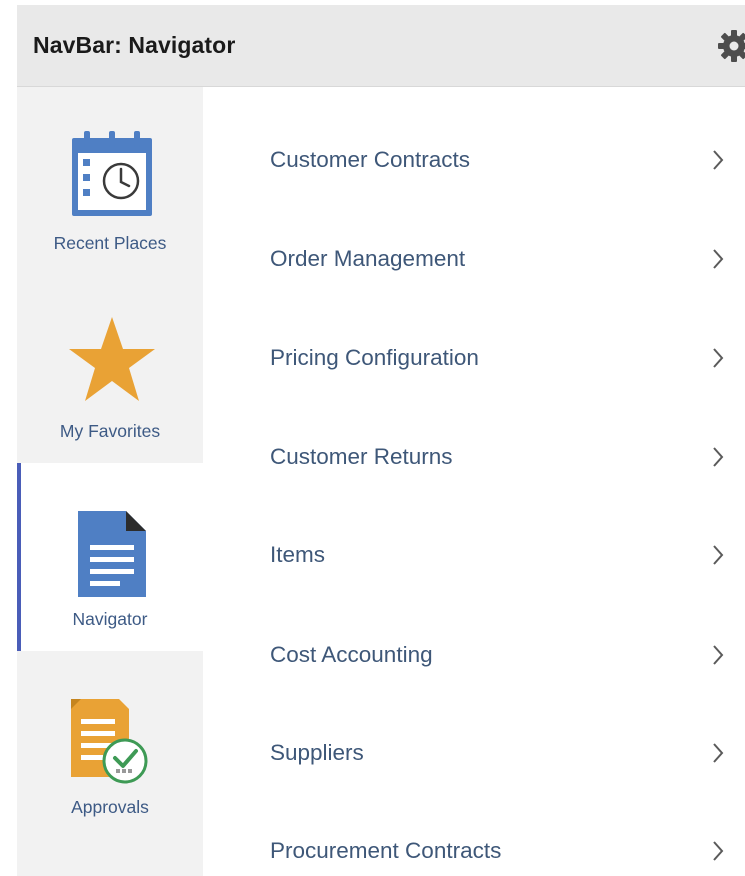  Describe the element at coordinates (110, 431) in the screenshot. I see `sidebar-item-label: My Favorites` at that location.